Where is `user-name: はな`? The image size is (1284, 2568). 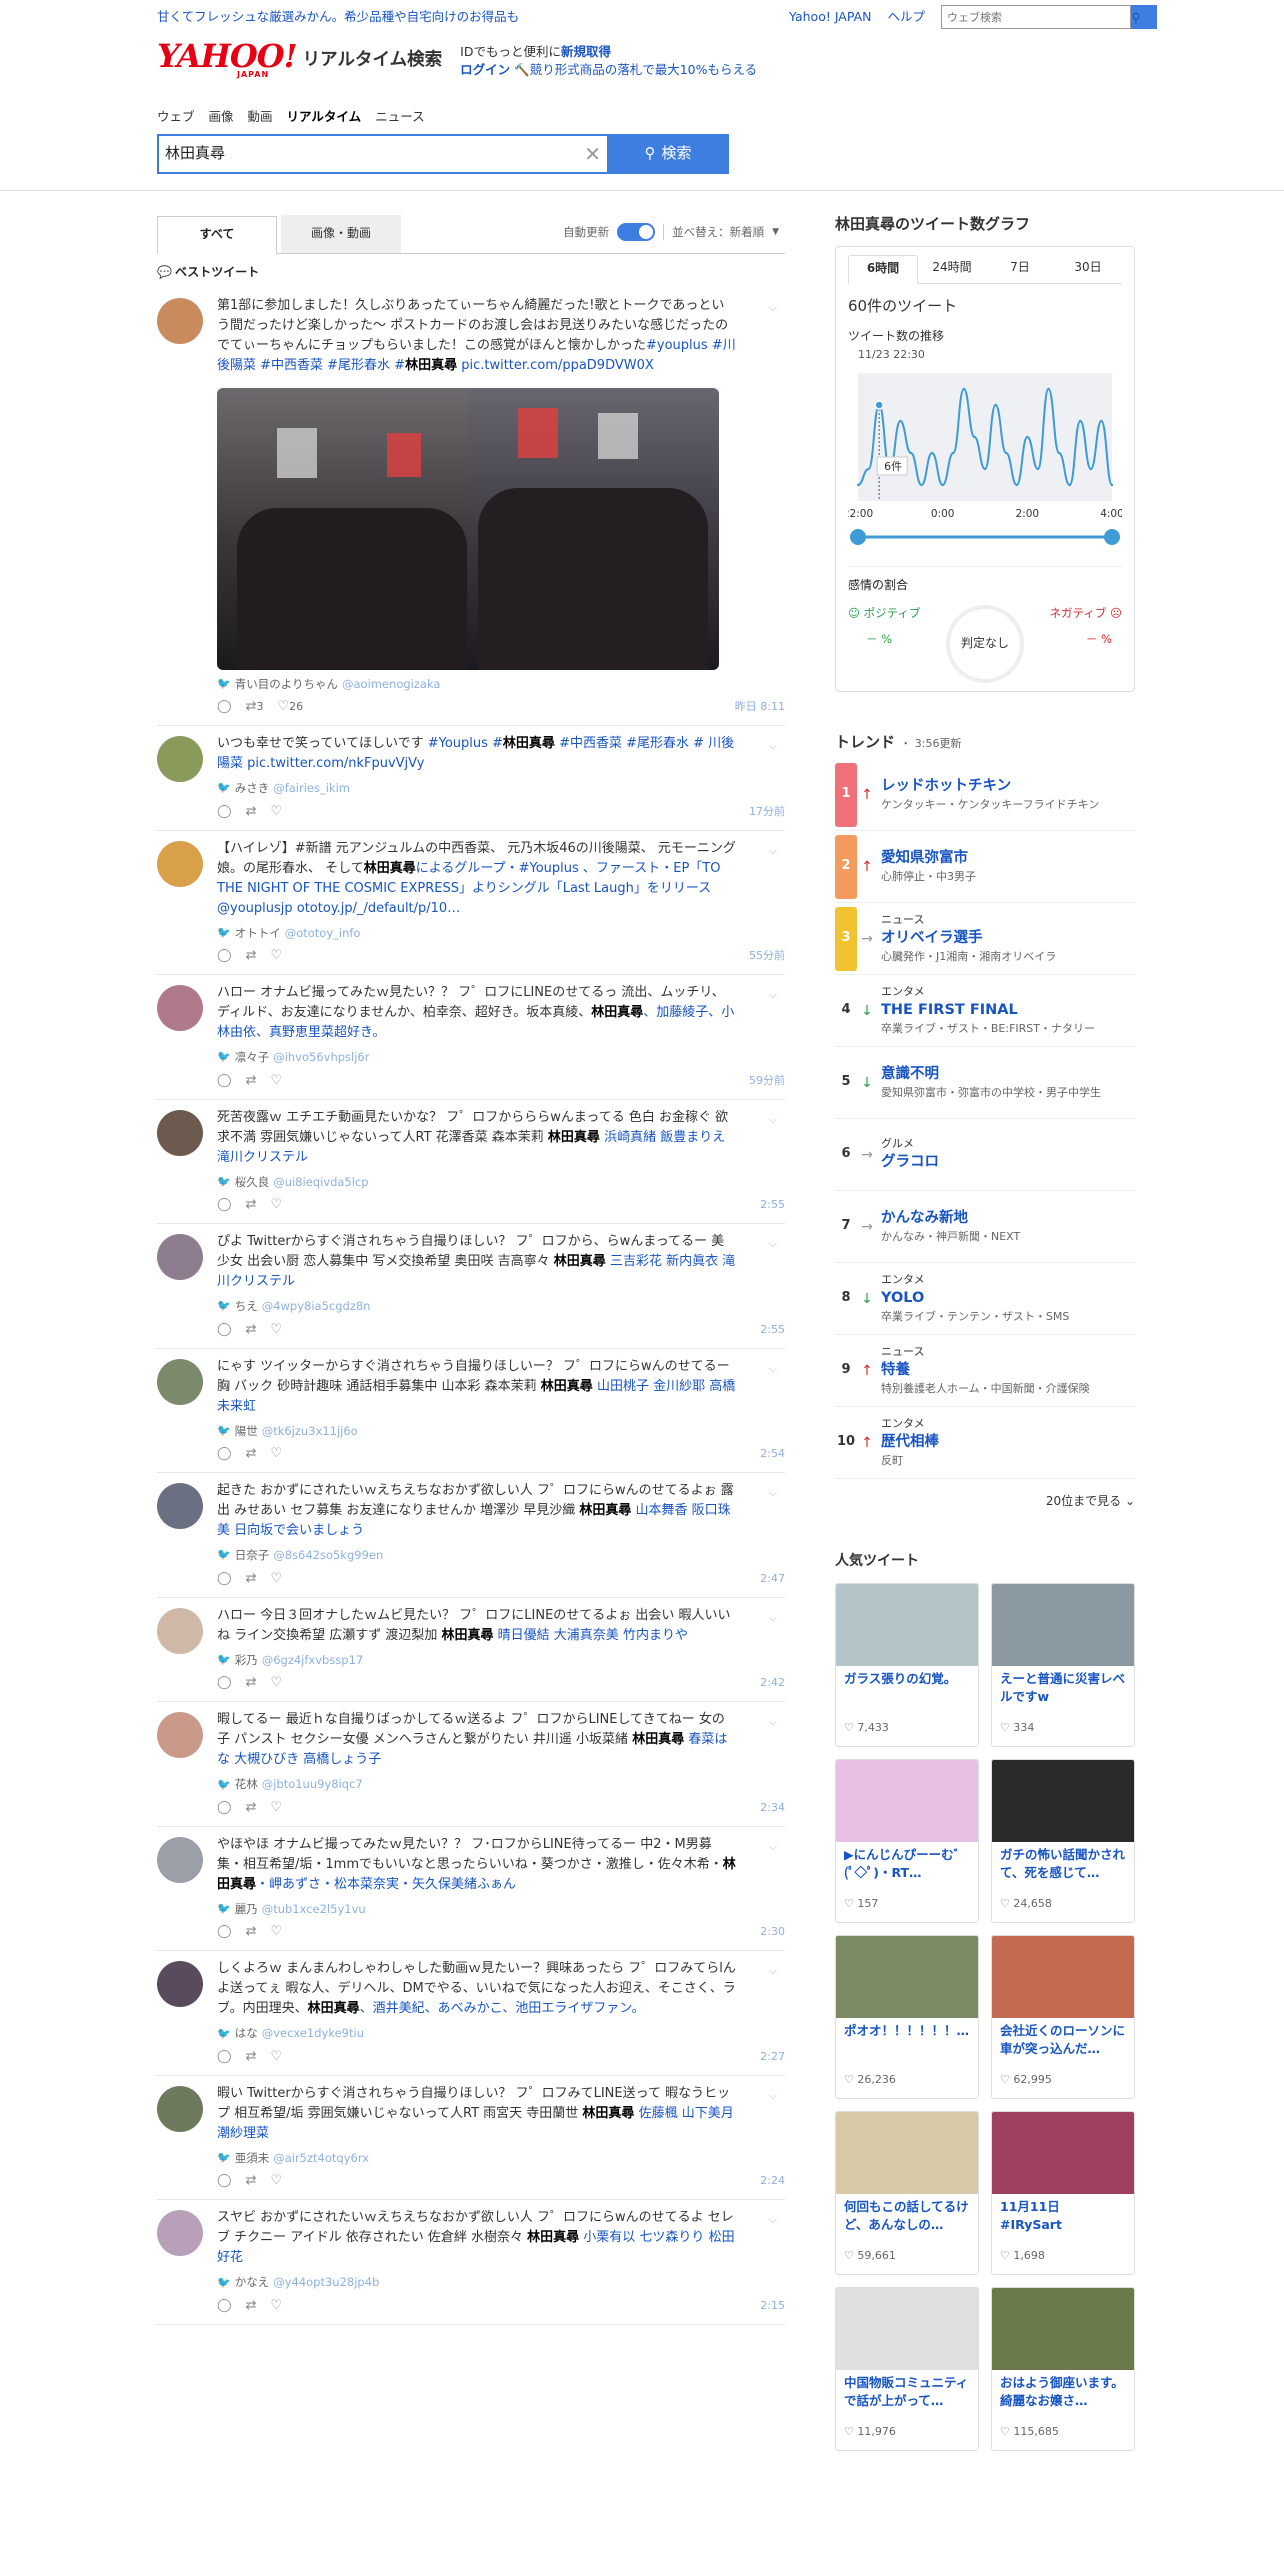 user-name: はな is located at coordinates (246, 2033).